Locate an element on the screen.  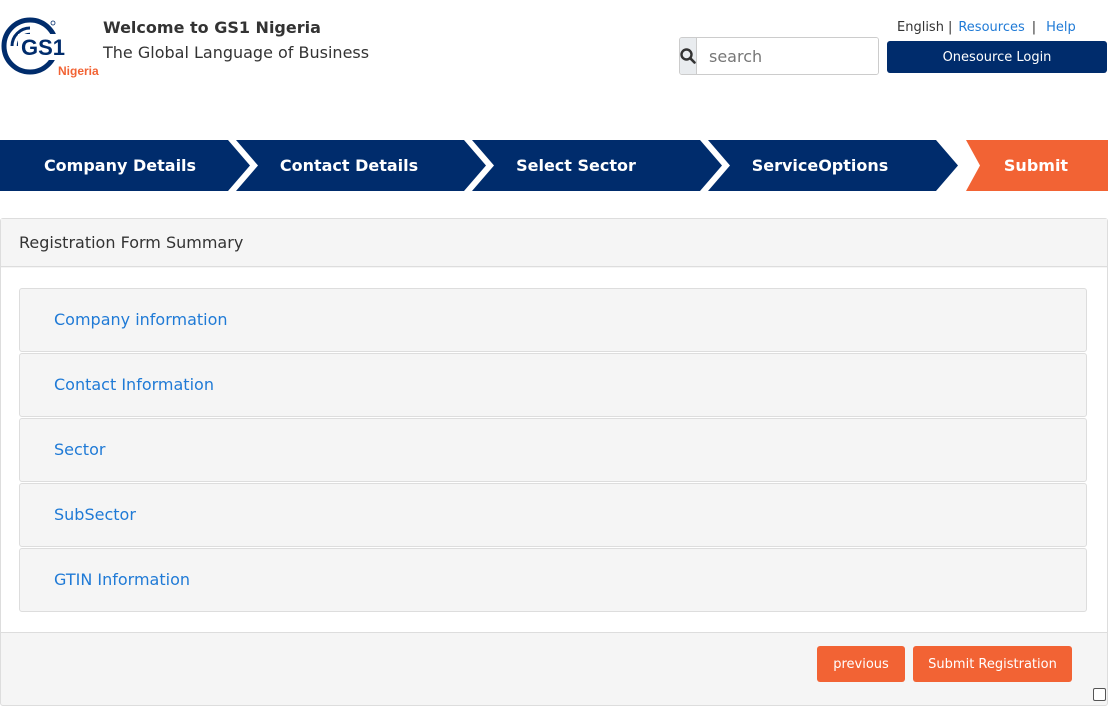
svg-text: Nigeria is located at coordinates (78, 71).